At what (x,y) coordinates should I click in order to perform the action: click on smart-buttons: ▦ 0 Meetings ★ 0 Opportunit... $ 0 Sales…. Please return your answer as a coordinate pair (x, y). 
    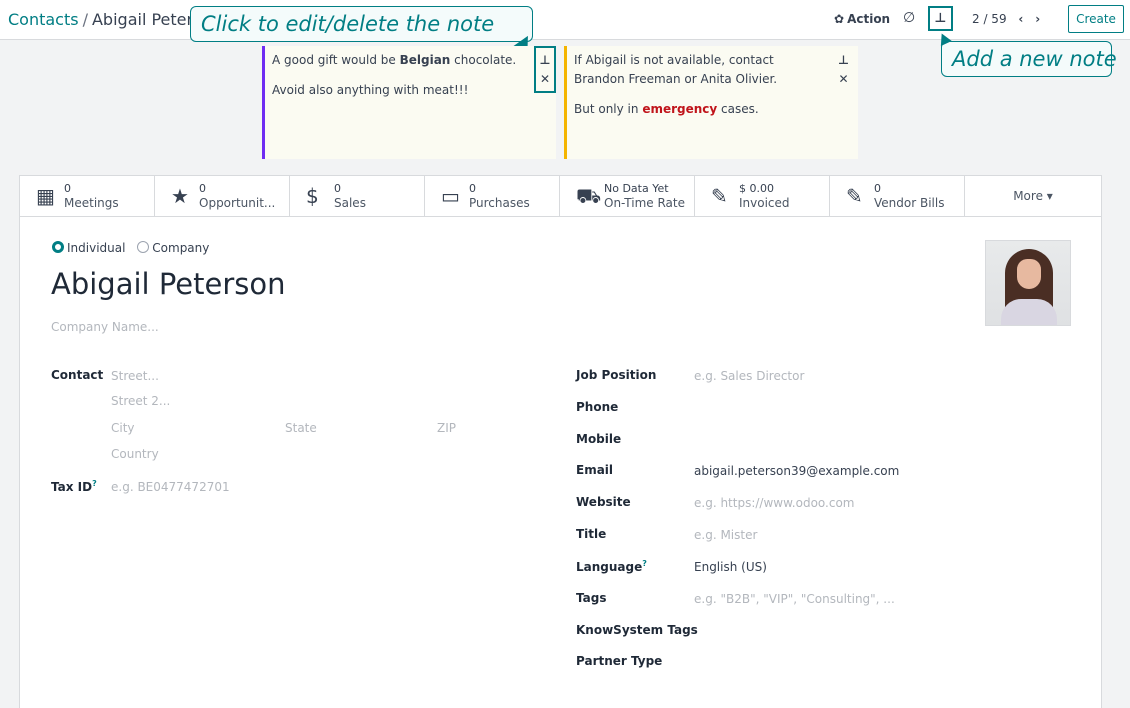
    Looking at the image, I should click on (560, 196).